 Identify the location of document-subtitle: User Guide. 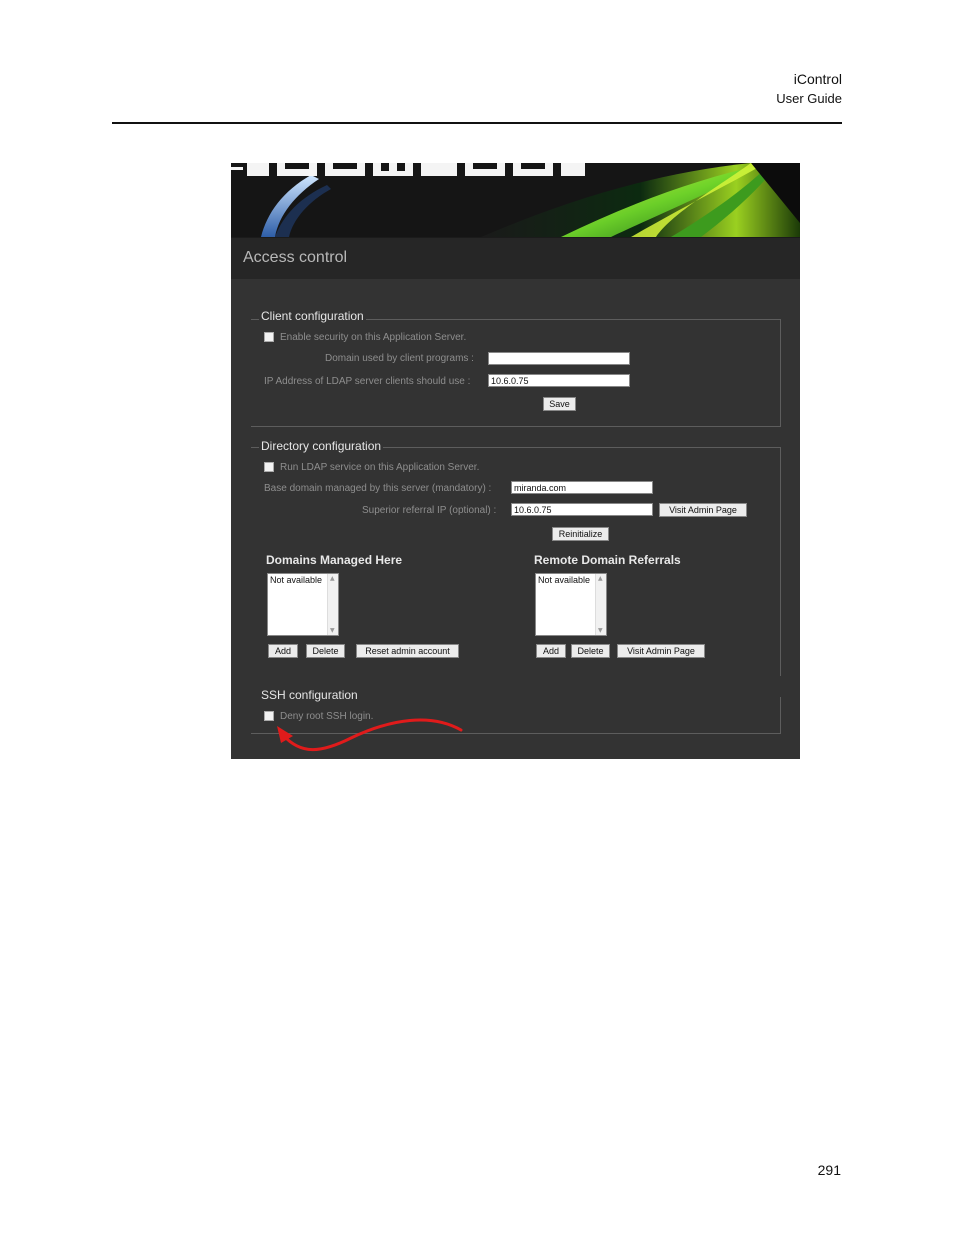
(809, 98).